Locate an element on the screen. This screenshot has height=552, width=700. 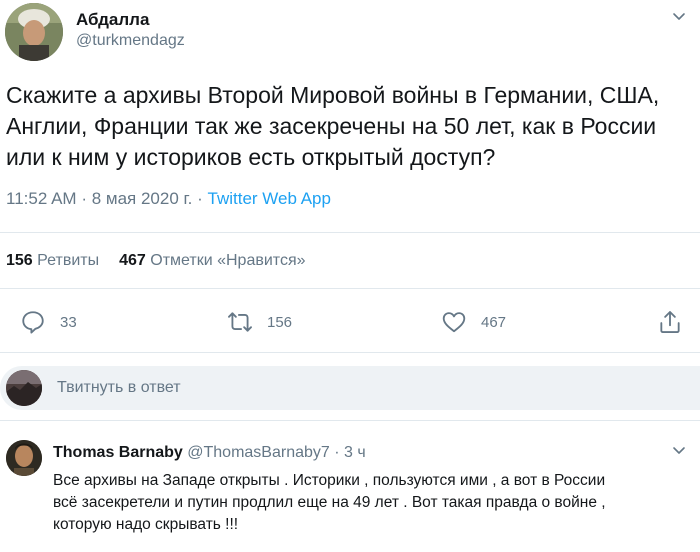
author-handle: @turkmendagz is located at coordinates (130, 41).